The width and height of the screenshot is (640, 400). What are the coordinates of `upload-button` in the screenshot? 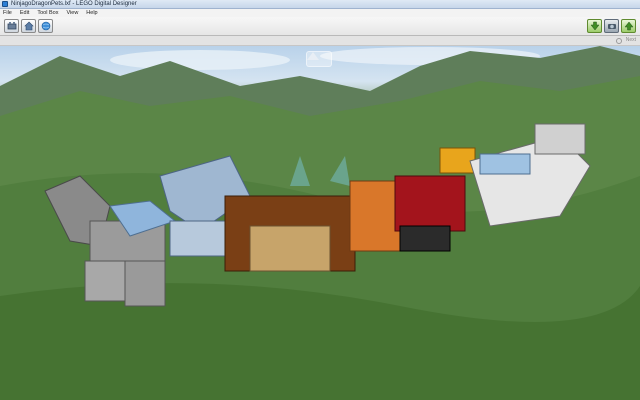 It's located at (628, 26).